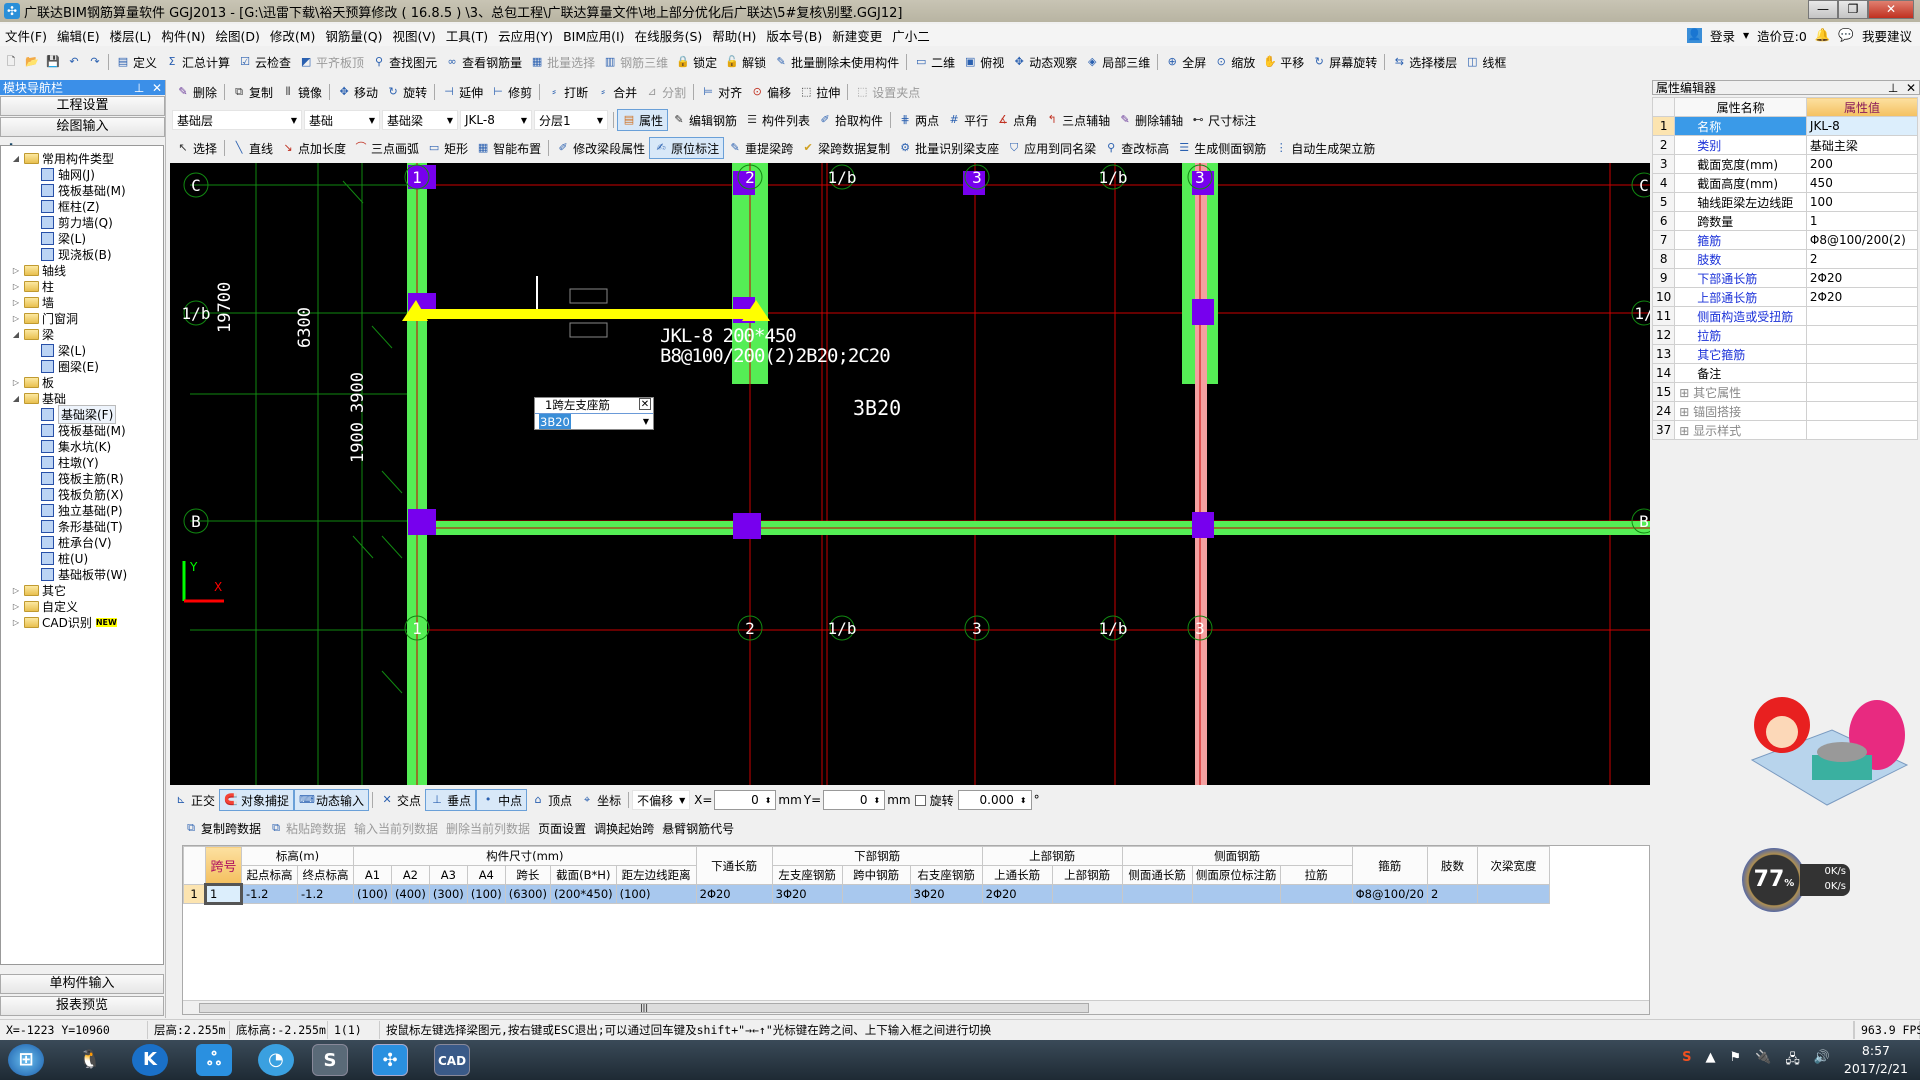 Image resolution: width=1920 pixels, height=1080 pixels. I want to click on toolbar-button-10: ⚙ 批量识别梁支座, so click(948, 148).